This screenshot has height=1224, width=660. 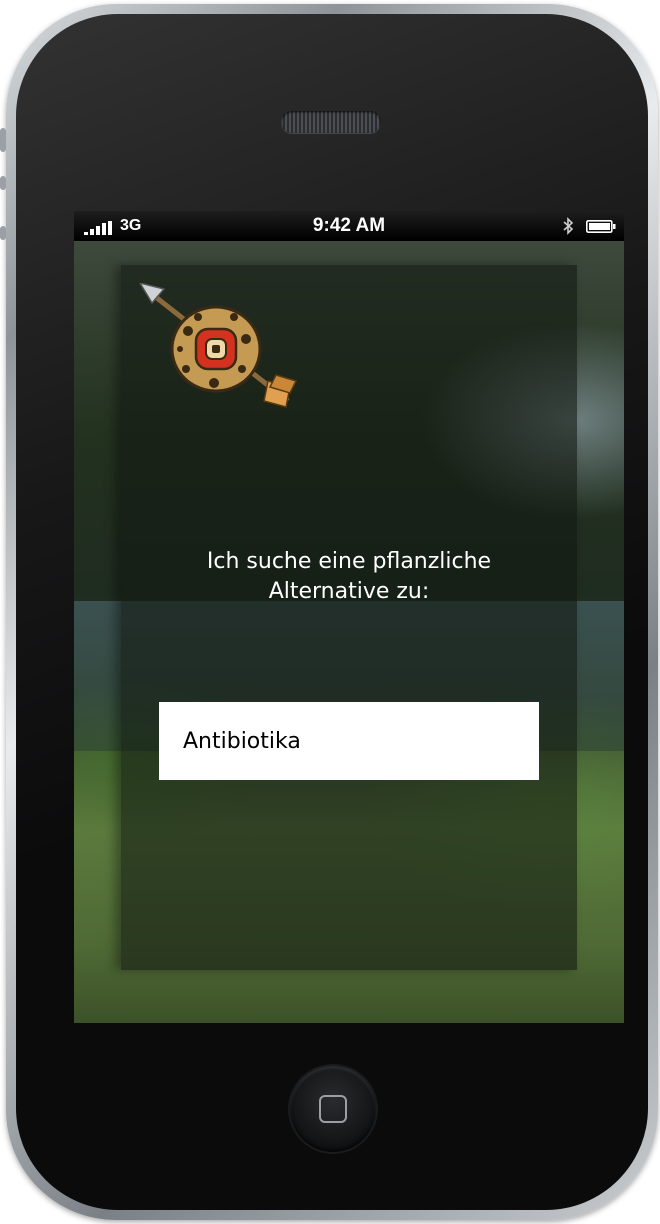 I want to click on search-input, so click(x=349, y=741).